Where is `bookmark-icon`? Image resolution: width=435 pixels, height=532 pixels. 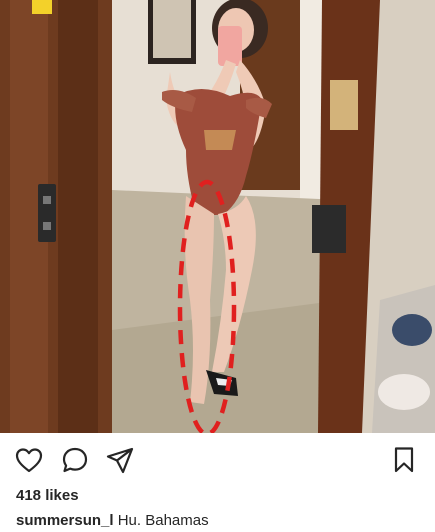
bookmark-icon is located at coordinates (404, 460).